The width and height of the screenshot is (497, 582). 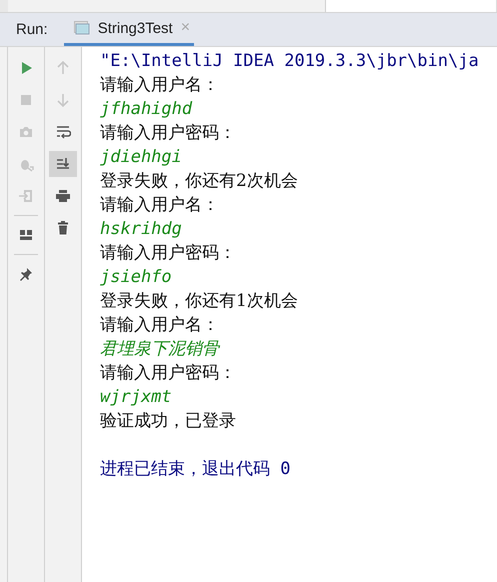 I want to click on user-input-line: jfhahighd, so click(x=147, y=109).